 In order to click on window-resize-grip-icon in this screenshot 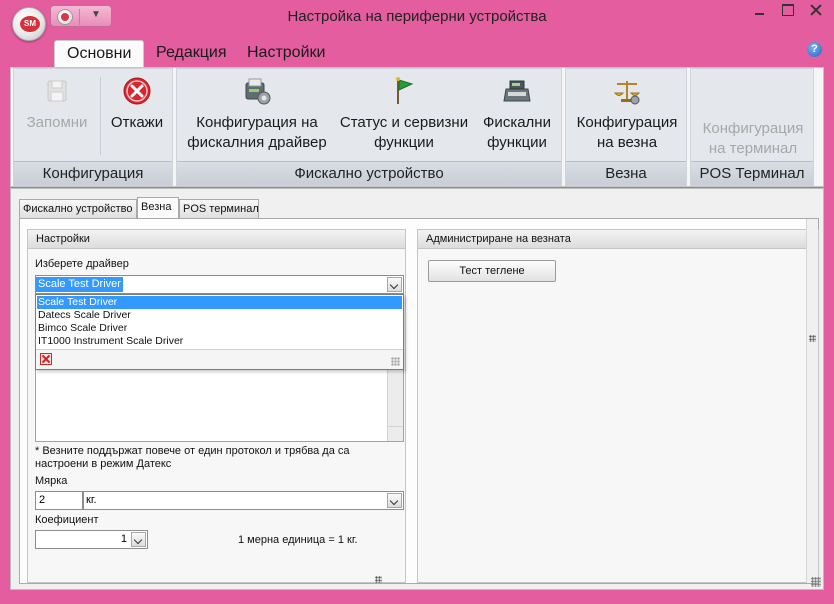, I will do `click(816, 582)`.